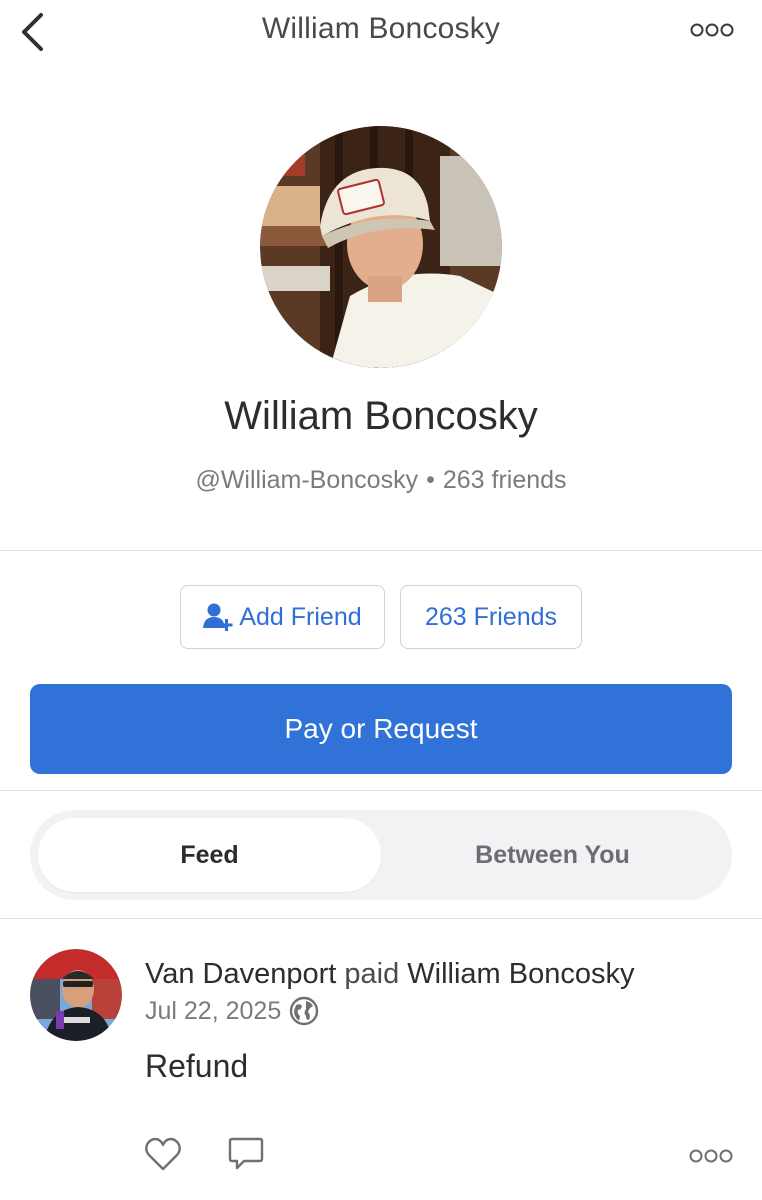 Image resolution: width=762 pixels, height=1200 pixels. Describe the element at coordinates (304, 1011) in the screenshot. I see `globe-icon` at that location.